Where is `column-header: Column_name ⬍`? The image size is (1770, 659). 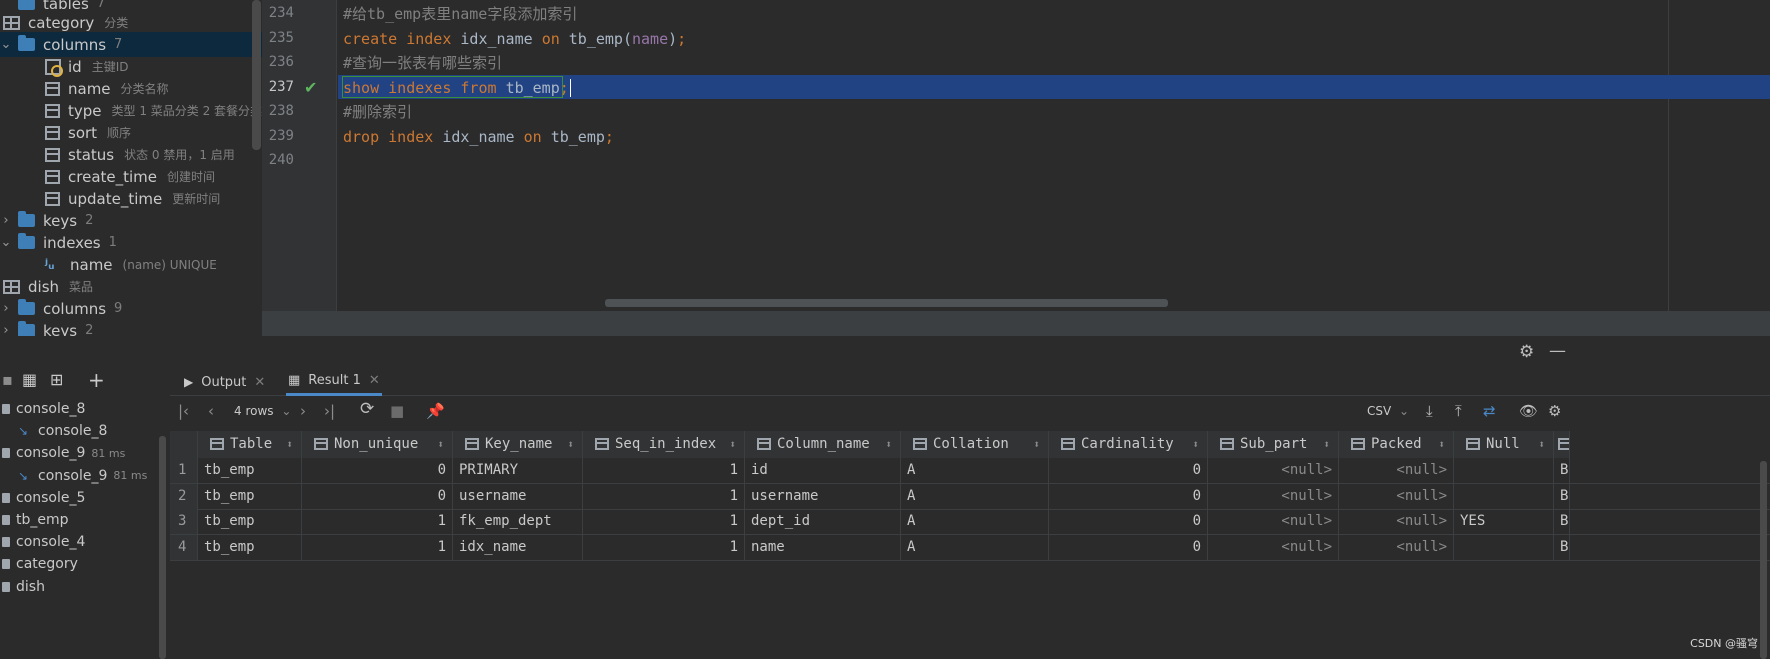 column-header: Column_name ⬍ is located at coordinates (823, 444).